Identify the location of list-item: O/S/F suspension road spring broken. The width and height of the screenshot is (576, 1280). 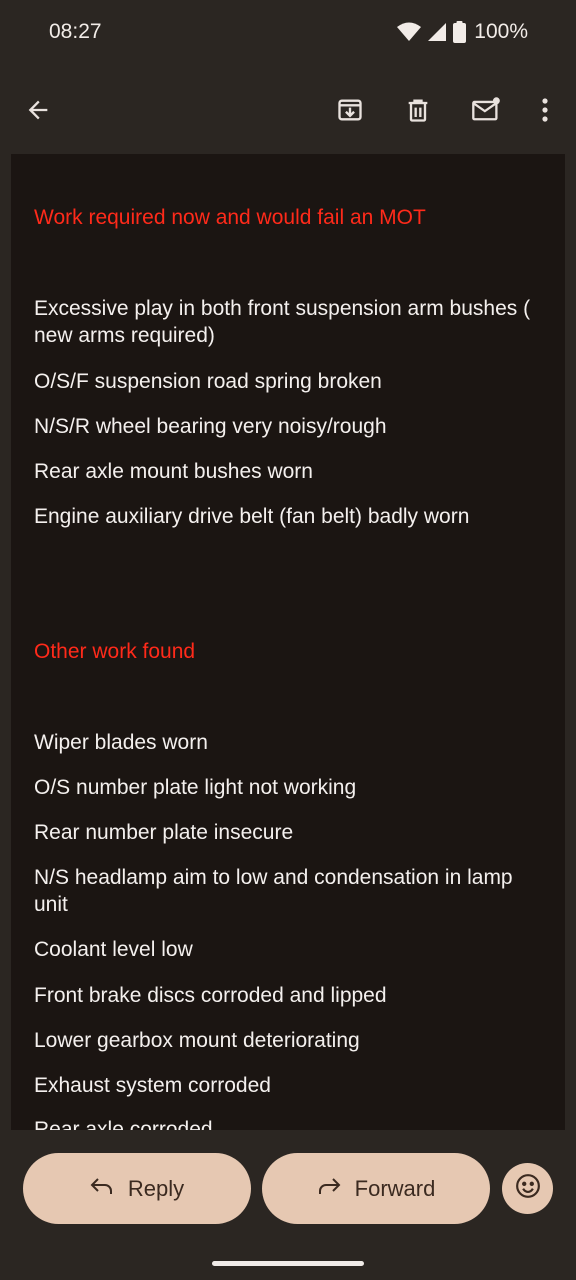
(208, 381).